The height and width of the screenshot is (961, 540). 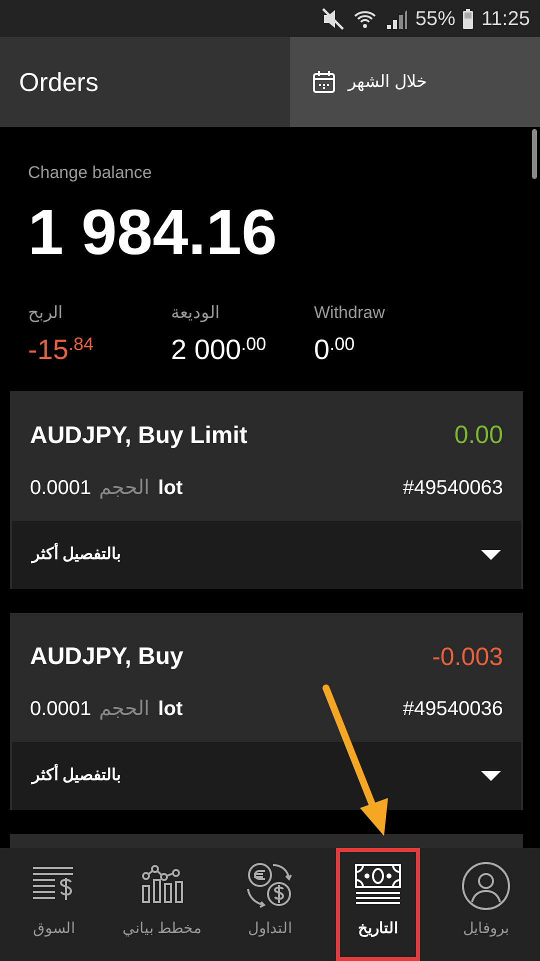 I want to click on profile-icon, so click(x=486, y=886).